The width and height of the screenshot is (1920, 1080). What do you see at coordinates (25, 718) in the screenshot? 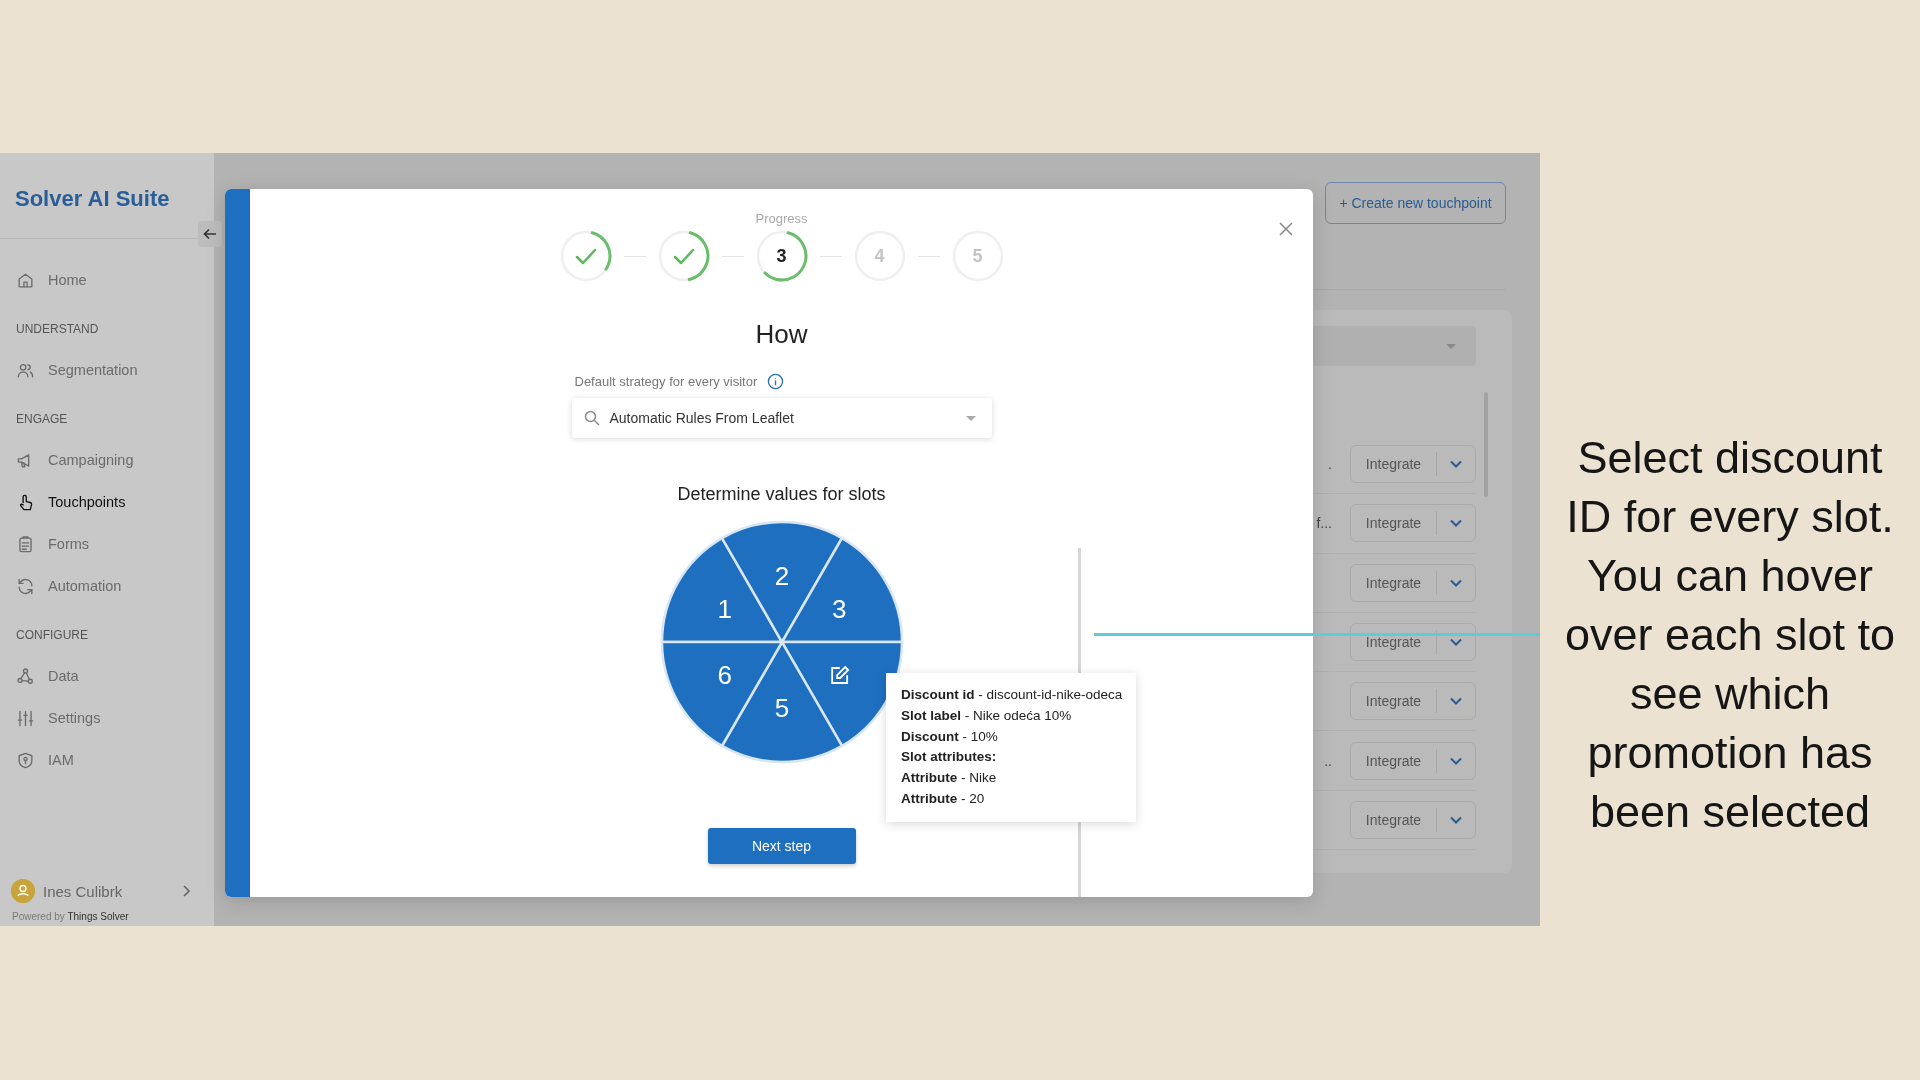
I see `sliders-icon` at bounding box center [25, 718].